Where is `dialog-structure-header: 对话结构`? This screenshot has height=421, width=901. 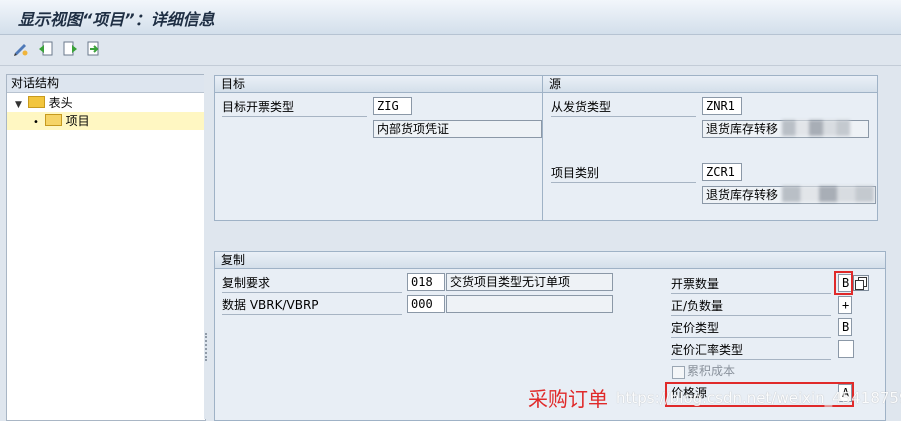
dialog-structure-header: 对话结构 is located at coordinates (106, 84).